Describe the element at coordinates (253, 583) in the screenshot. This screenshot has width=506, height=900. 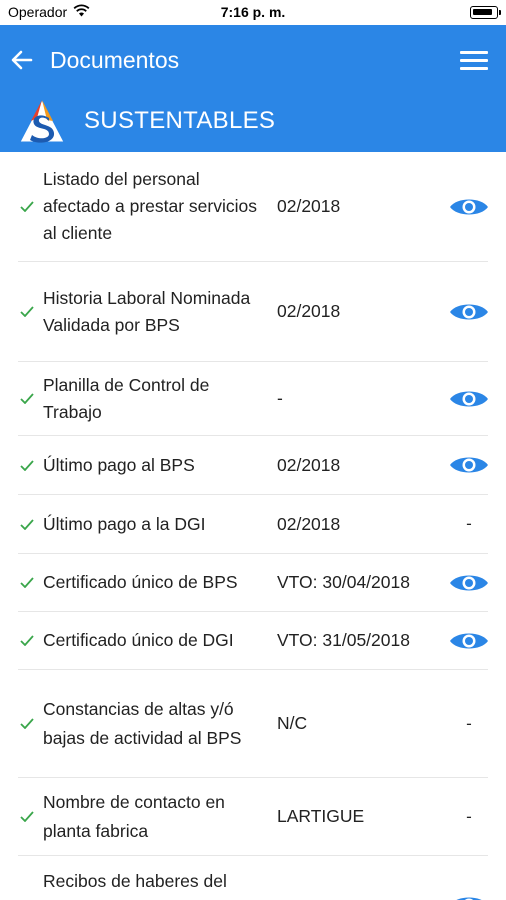
I see `list-item: Certificado único de BPS VTO: 30/04/2018` at that location.